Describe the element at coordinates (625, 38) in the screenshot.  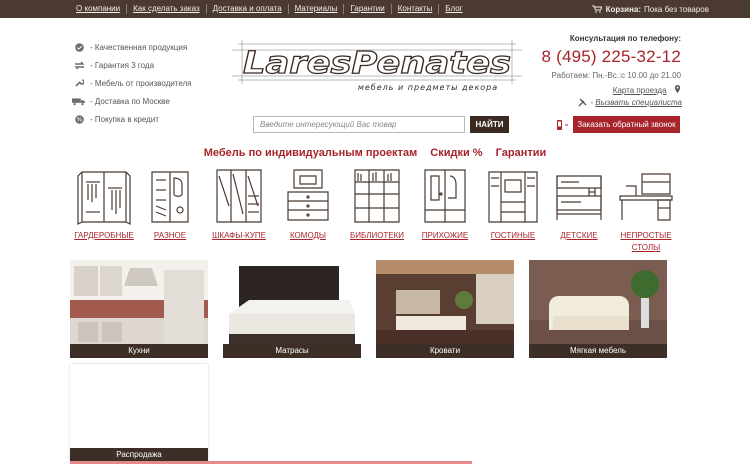
I see `consult-label: Консультация по телефону:` at that location.